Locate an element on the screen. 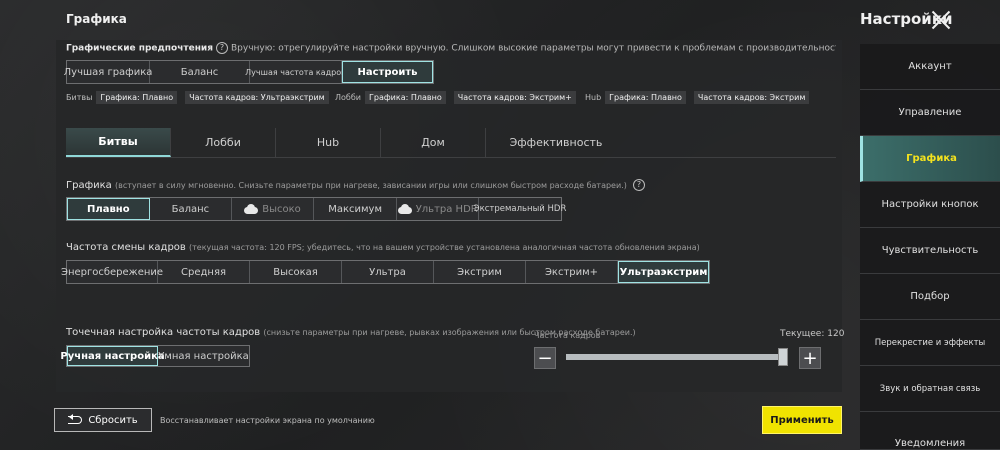 The image size is (1000, 450). graphics-option-smooth: Плавно is located at coordinates (108, 209).